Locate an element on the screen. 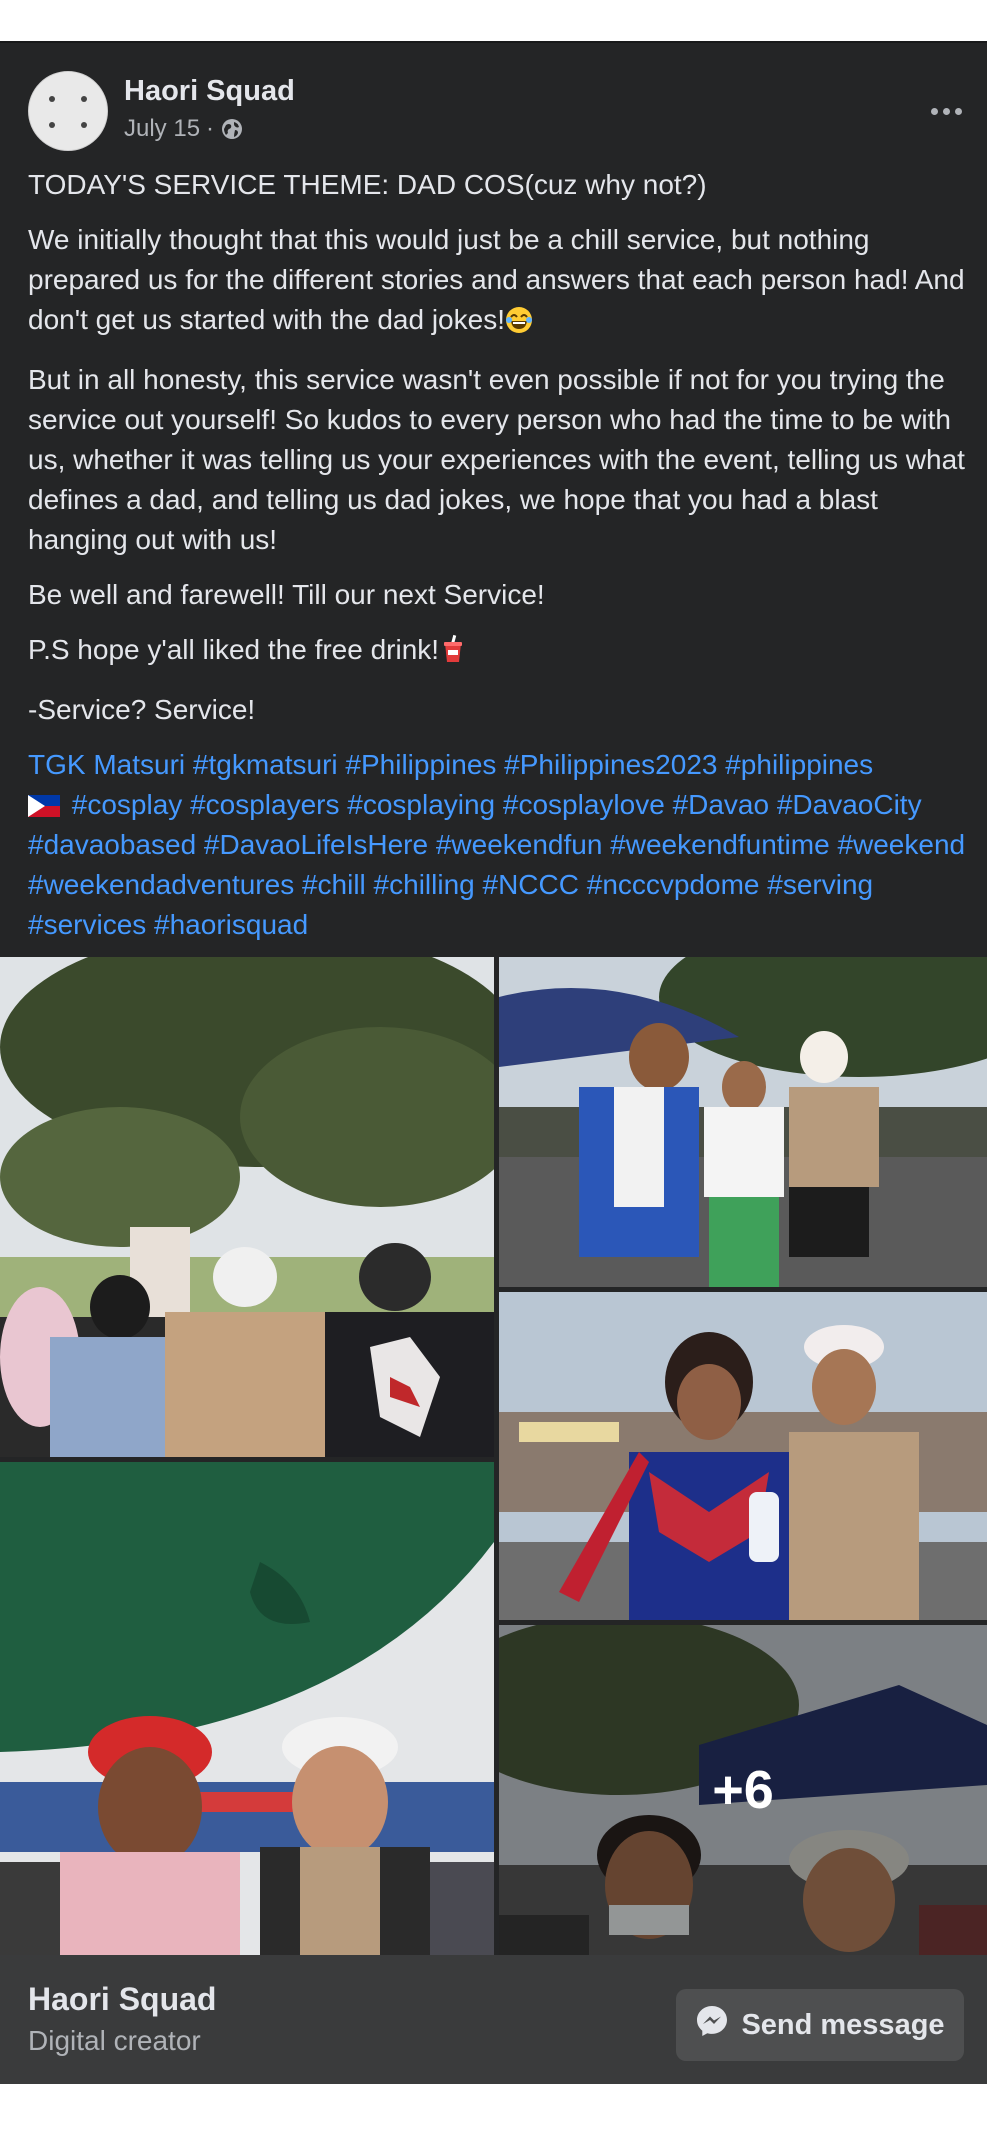  page-category: Digital creator is located at coordinates (114, 2040).